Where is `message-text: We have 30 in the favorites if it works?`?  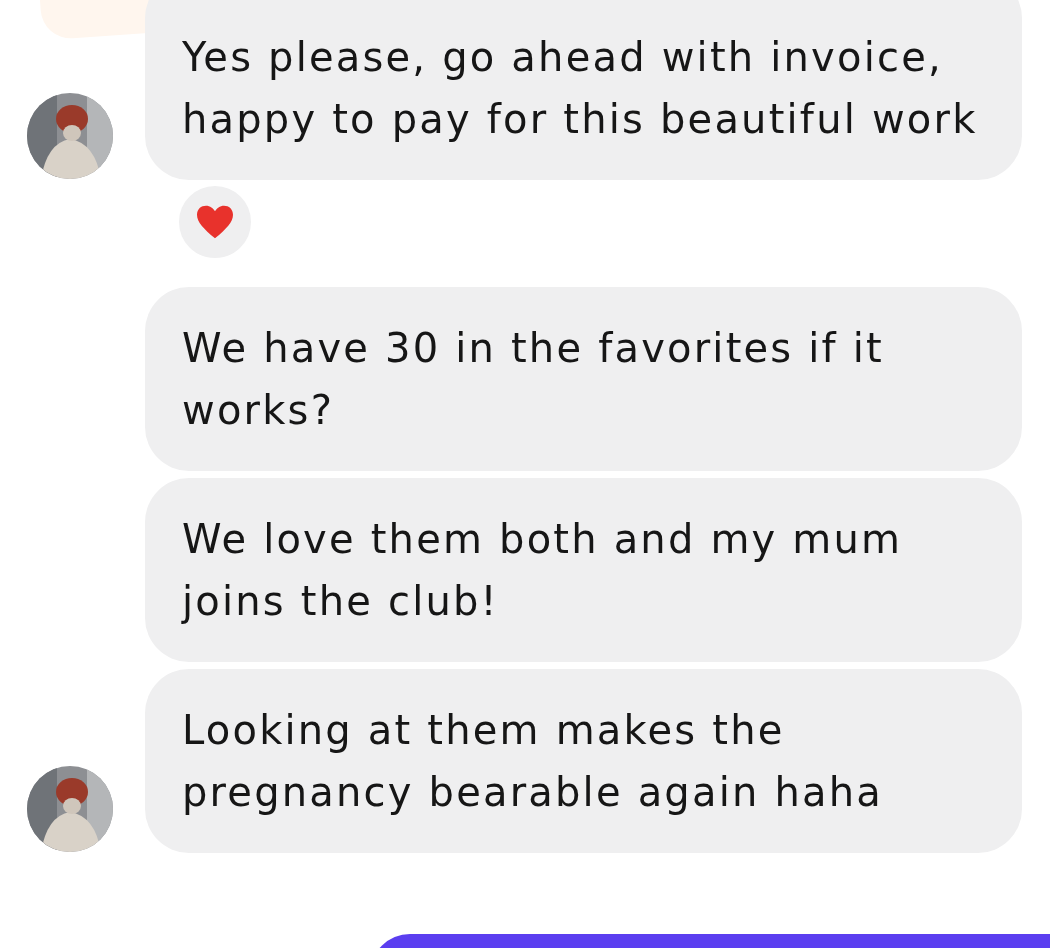
message-text: We have 30 in the favorites if it works? is located at coordinates (533, 379).